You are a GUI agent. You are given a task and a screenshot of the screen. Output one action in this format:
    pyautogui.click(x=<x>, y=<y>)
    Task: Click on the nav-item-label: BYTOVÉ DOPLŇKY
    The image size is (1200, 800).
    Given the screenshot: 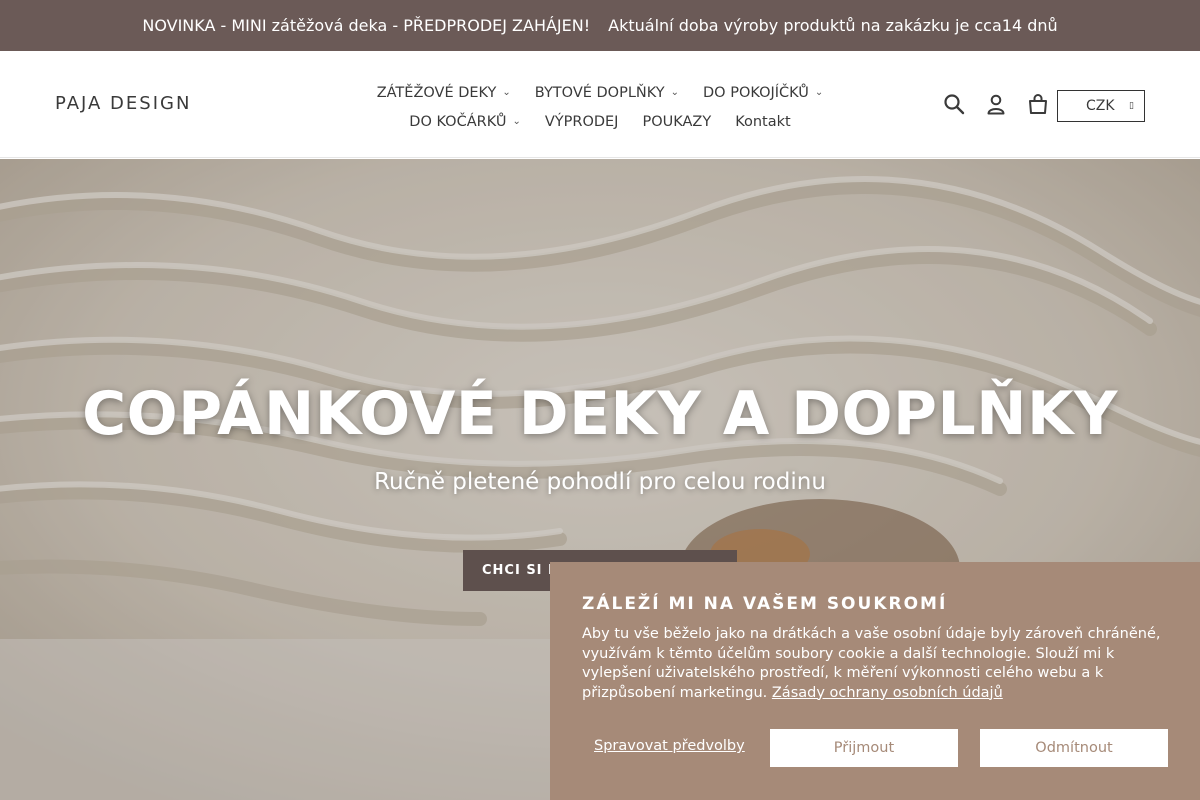 What is the action you would take?
    pyautogui.click(x=599, y=92)
    